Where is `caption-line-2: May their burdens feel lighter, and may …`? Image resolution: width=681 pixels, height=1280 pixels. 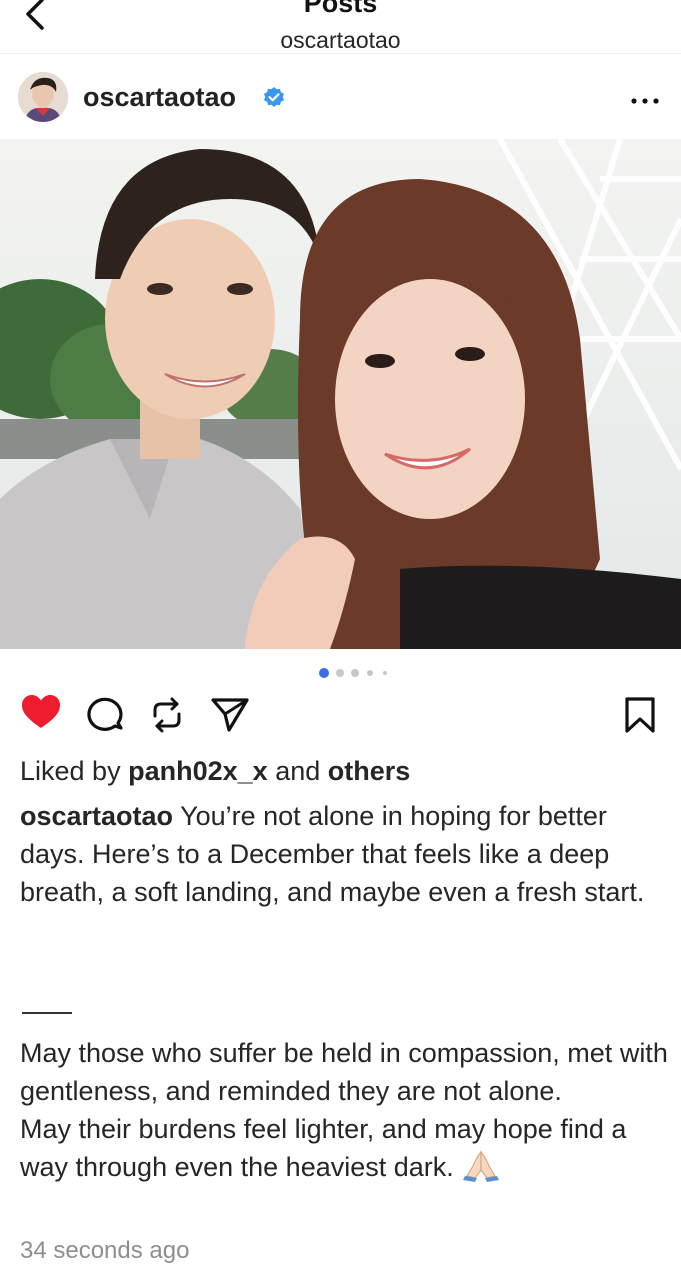 caption-line-2: May their burdens feel lighter, and may … is located at coordinates (323, 1148).